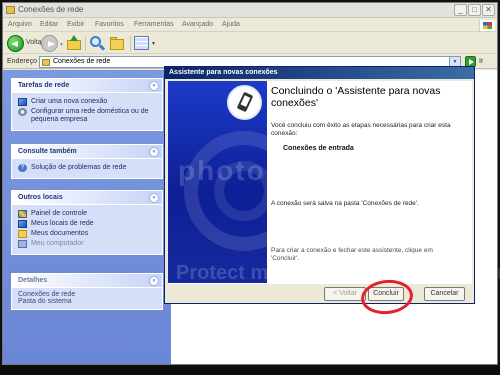 Image resolution: width=500 pixels, height=375 pixels. I want to click on place-control-panel: Painel de controle, so click(87, 214).